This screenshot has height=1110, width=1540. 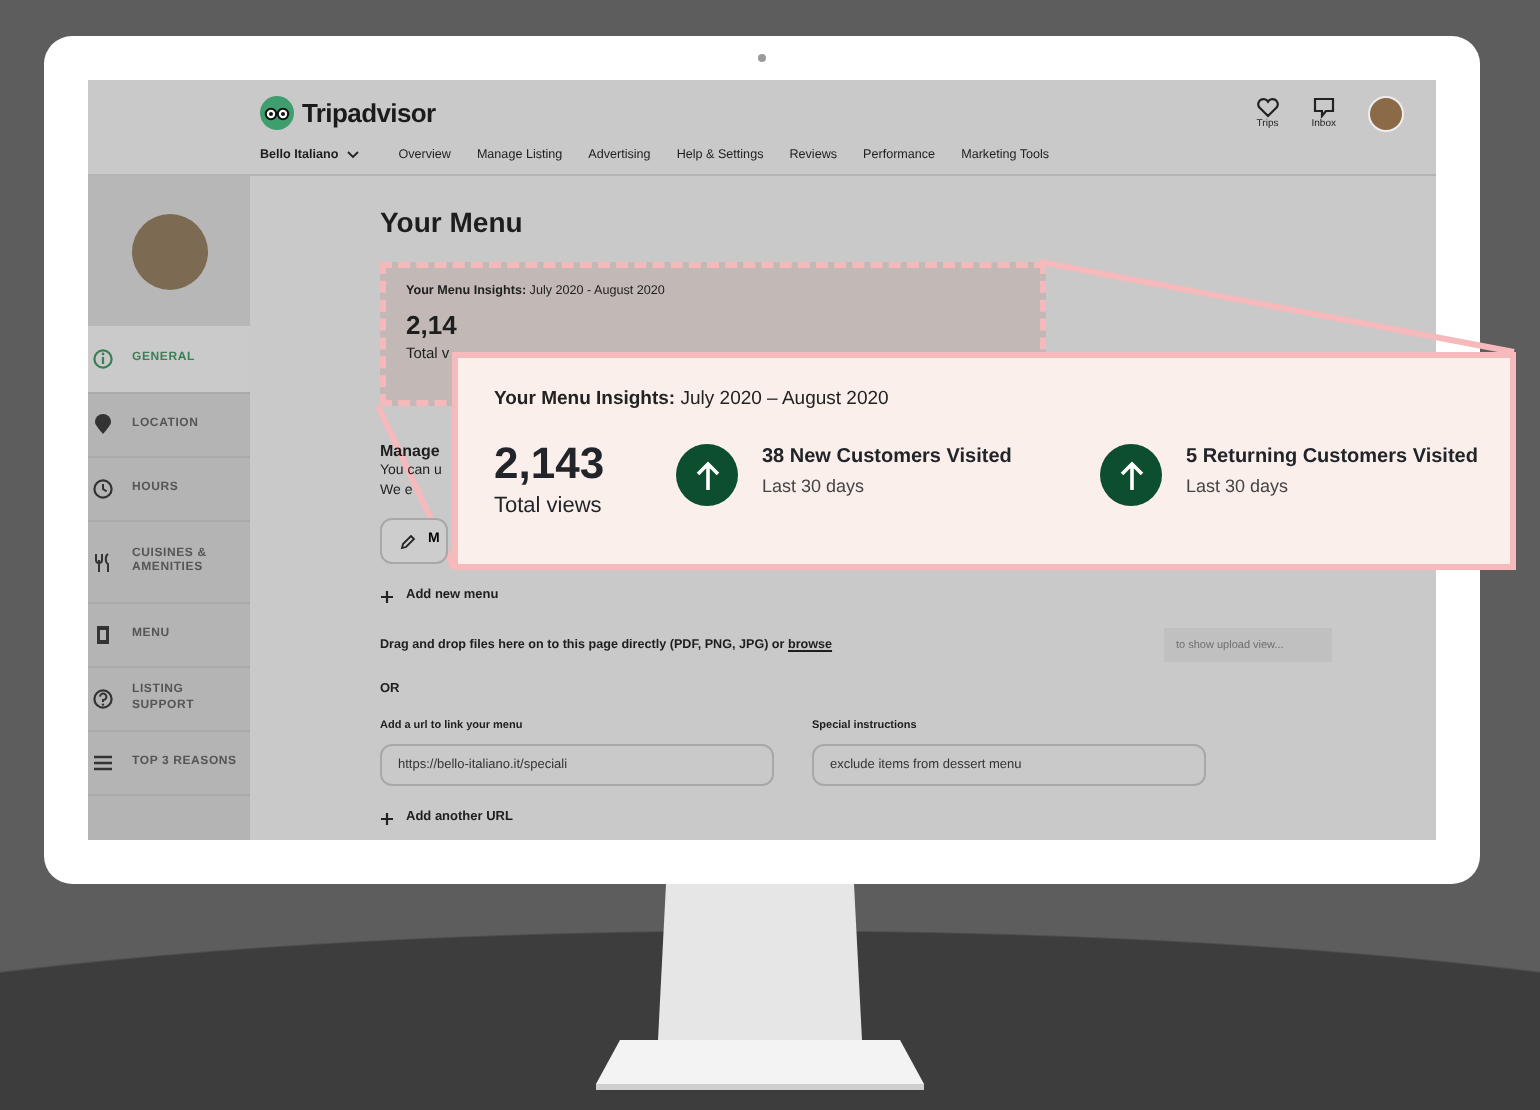 What do you see at coordinates (452, 222) in the screenshot?
I see `page-title: Your Menu` at bounding box center [452, 222].